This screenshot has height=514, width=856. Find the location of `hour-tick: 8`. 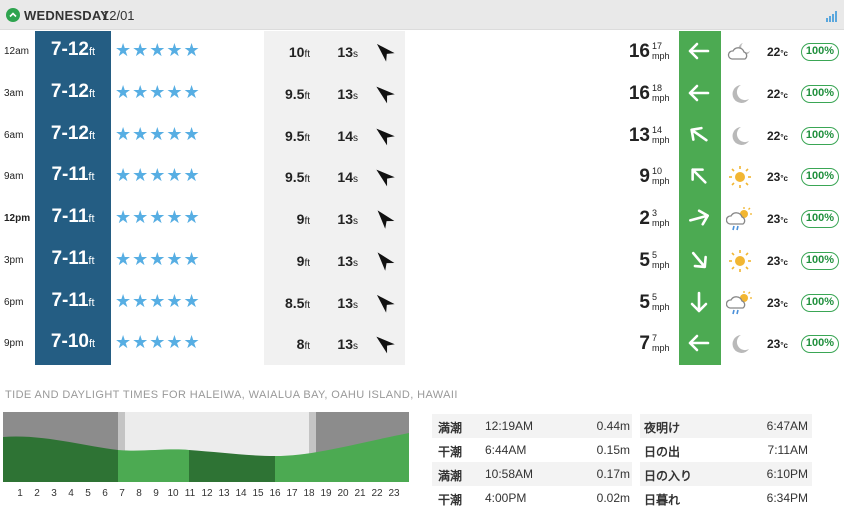

hour-tick: 8 is located at coordinates (139, 493).